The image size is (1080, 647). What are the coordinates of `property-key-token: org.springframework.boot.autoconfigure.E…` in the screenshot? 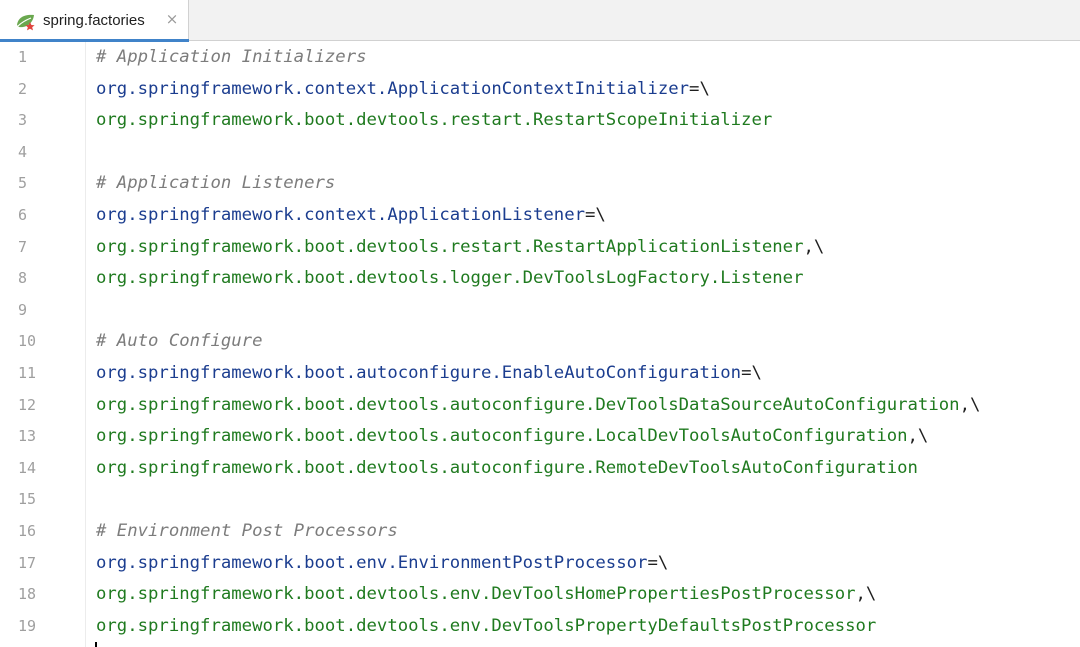 It's located at (419, 373).